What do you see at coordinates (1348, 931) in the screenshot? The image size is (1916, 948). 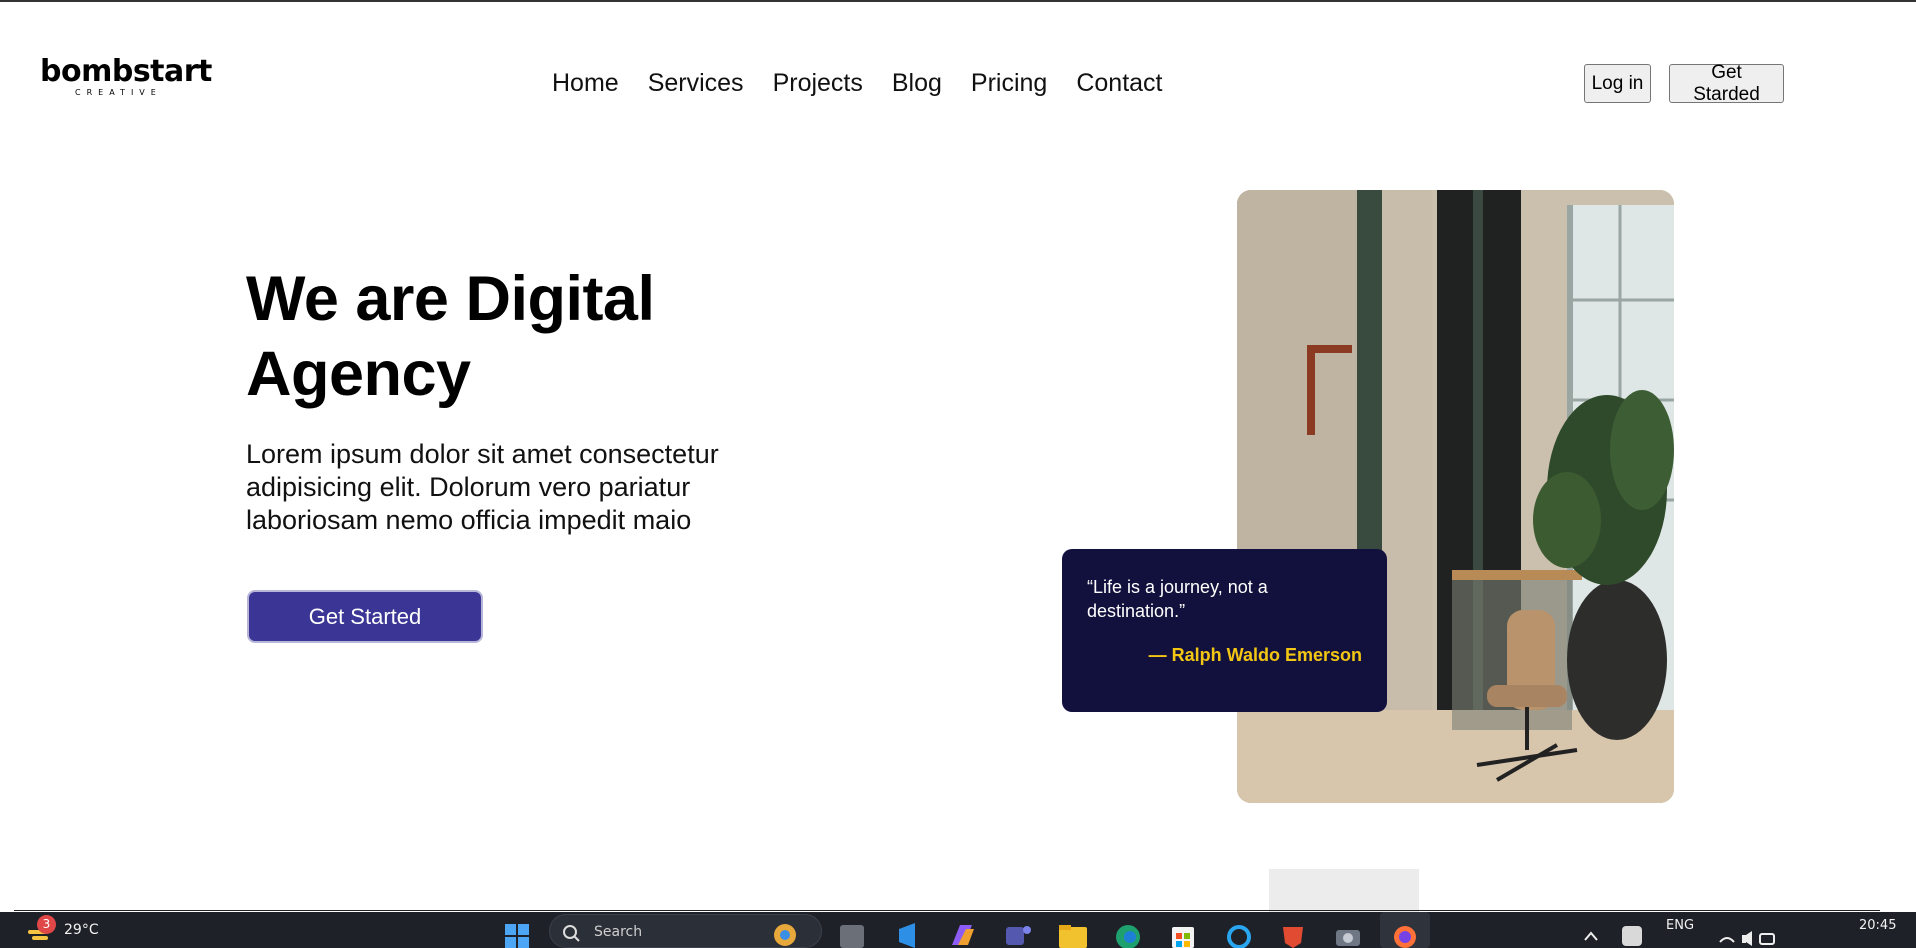 I see `camera-icon` at bounding box center [1348, 931].